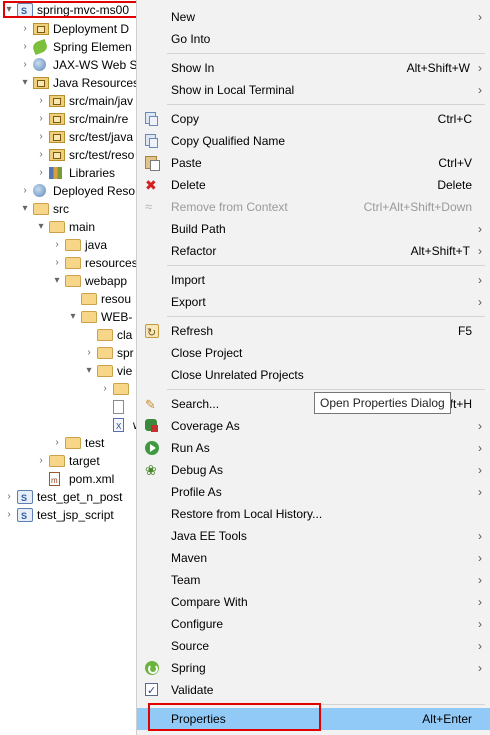 The height and width of the screenshot is (735, 490). What do you see at coordinates (70, 371) in the screenshot?
I see `tree-item: ▾ vie` at bounding box center [70, 371].